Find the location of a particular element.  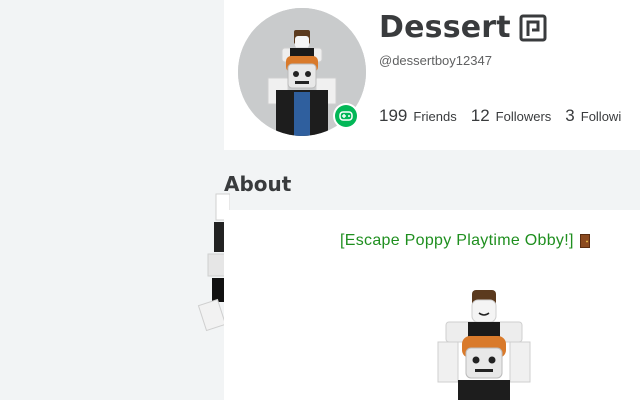

display-name: Dessert is located at coordinates (445, 27).